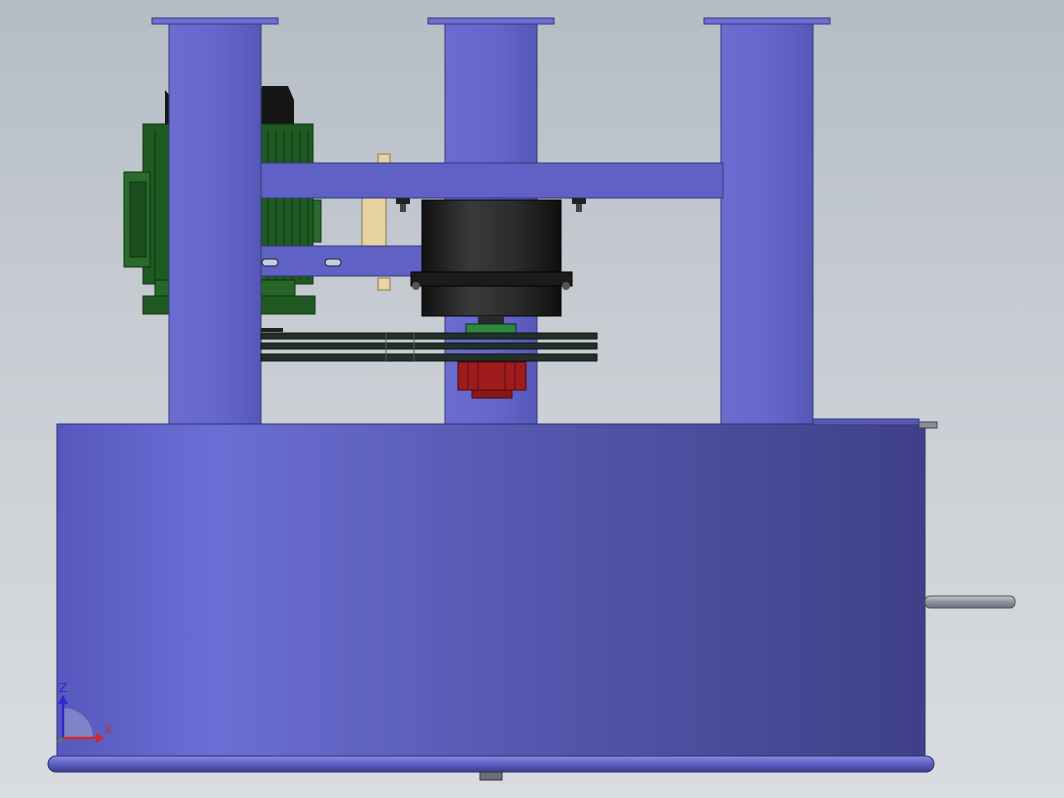 The width and height of the screenshot is (1064, 798). Describe the element at coordinates (108, 730) in the screenshot. I see `x-axis-label: X` at that location.